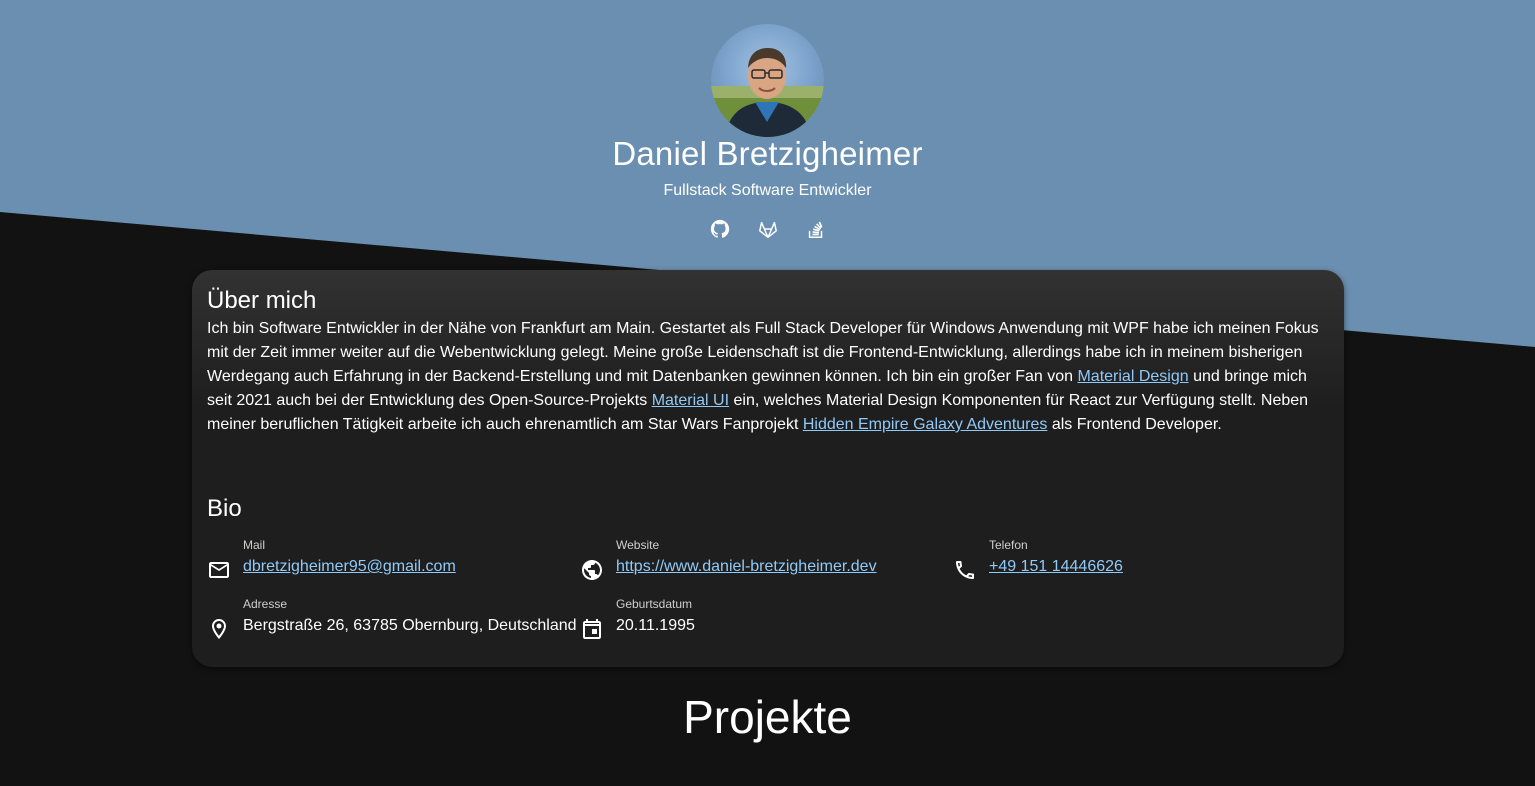 The image size is (1535, 786). What do you see at coordinates (690, 400) in the screenshot?
I see `material-ui-link: Material UI` at bounding box center [690, 400].